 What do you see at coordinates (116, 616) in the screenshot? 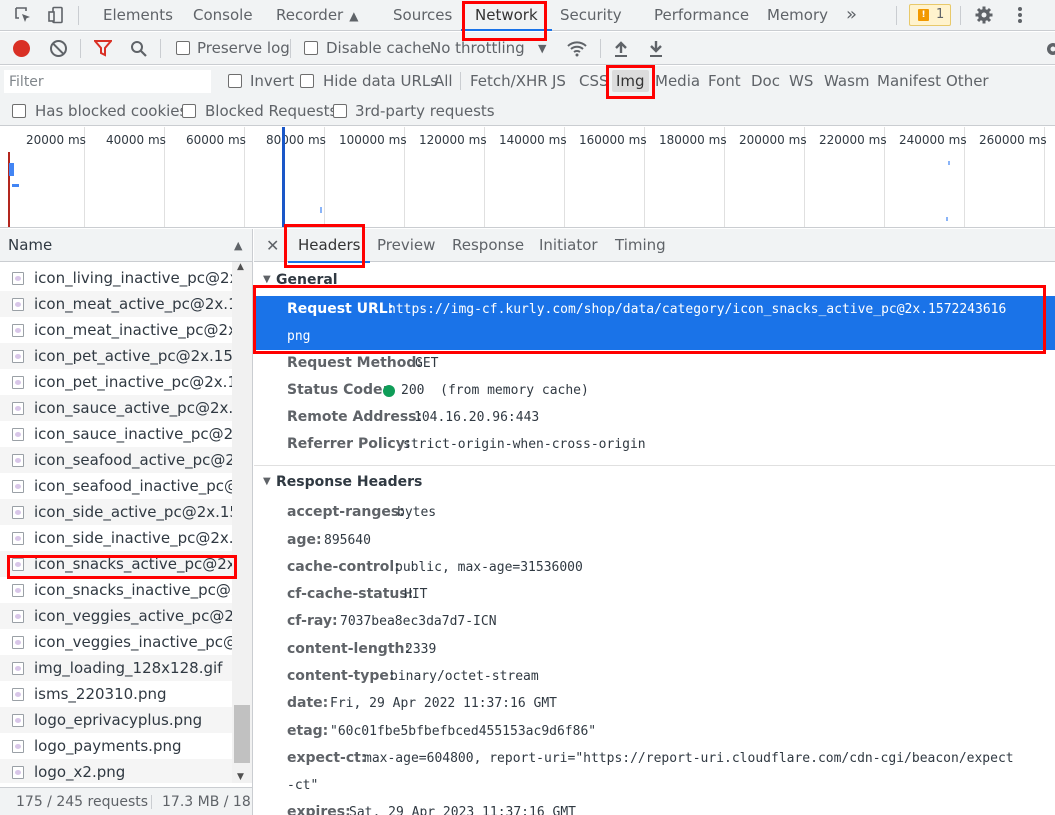
I see `list-item: icon_veggies_active_pc@2x.15` at bounding box center [116, 616].